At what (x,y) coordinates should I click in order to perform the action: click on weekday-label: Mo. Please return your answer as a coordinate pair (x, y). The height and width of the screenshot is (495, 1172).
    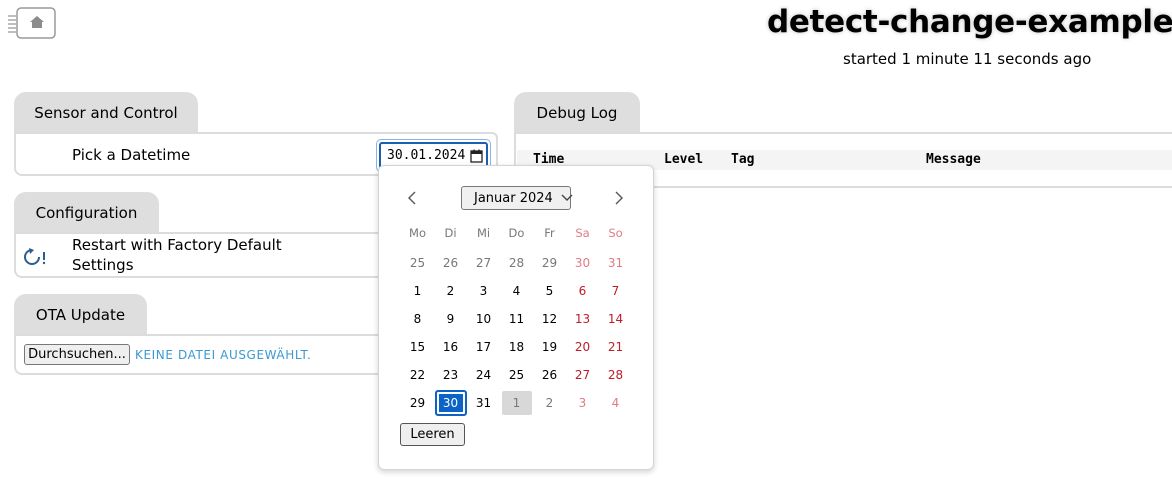
    Looking at the image, I should click on (417, 233).